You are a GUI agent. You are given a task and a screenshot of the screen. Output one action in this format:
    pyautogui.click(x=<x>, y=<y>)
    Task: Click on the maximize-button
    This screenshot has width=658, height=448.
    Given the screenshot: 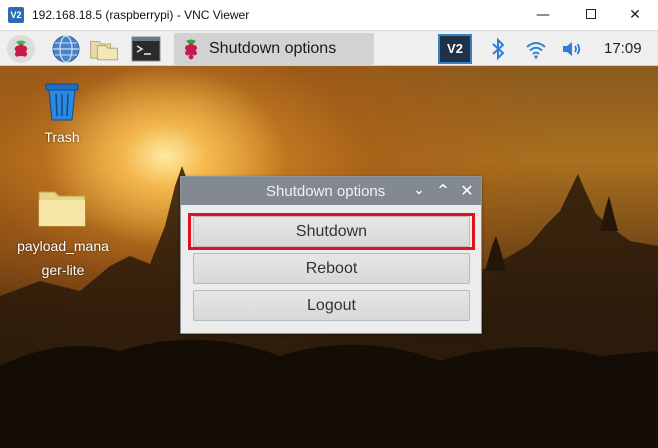 What is the action you would take?
    pyautogui.click(x=591, y=15)
    